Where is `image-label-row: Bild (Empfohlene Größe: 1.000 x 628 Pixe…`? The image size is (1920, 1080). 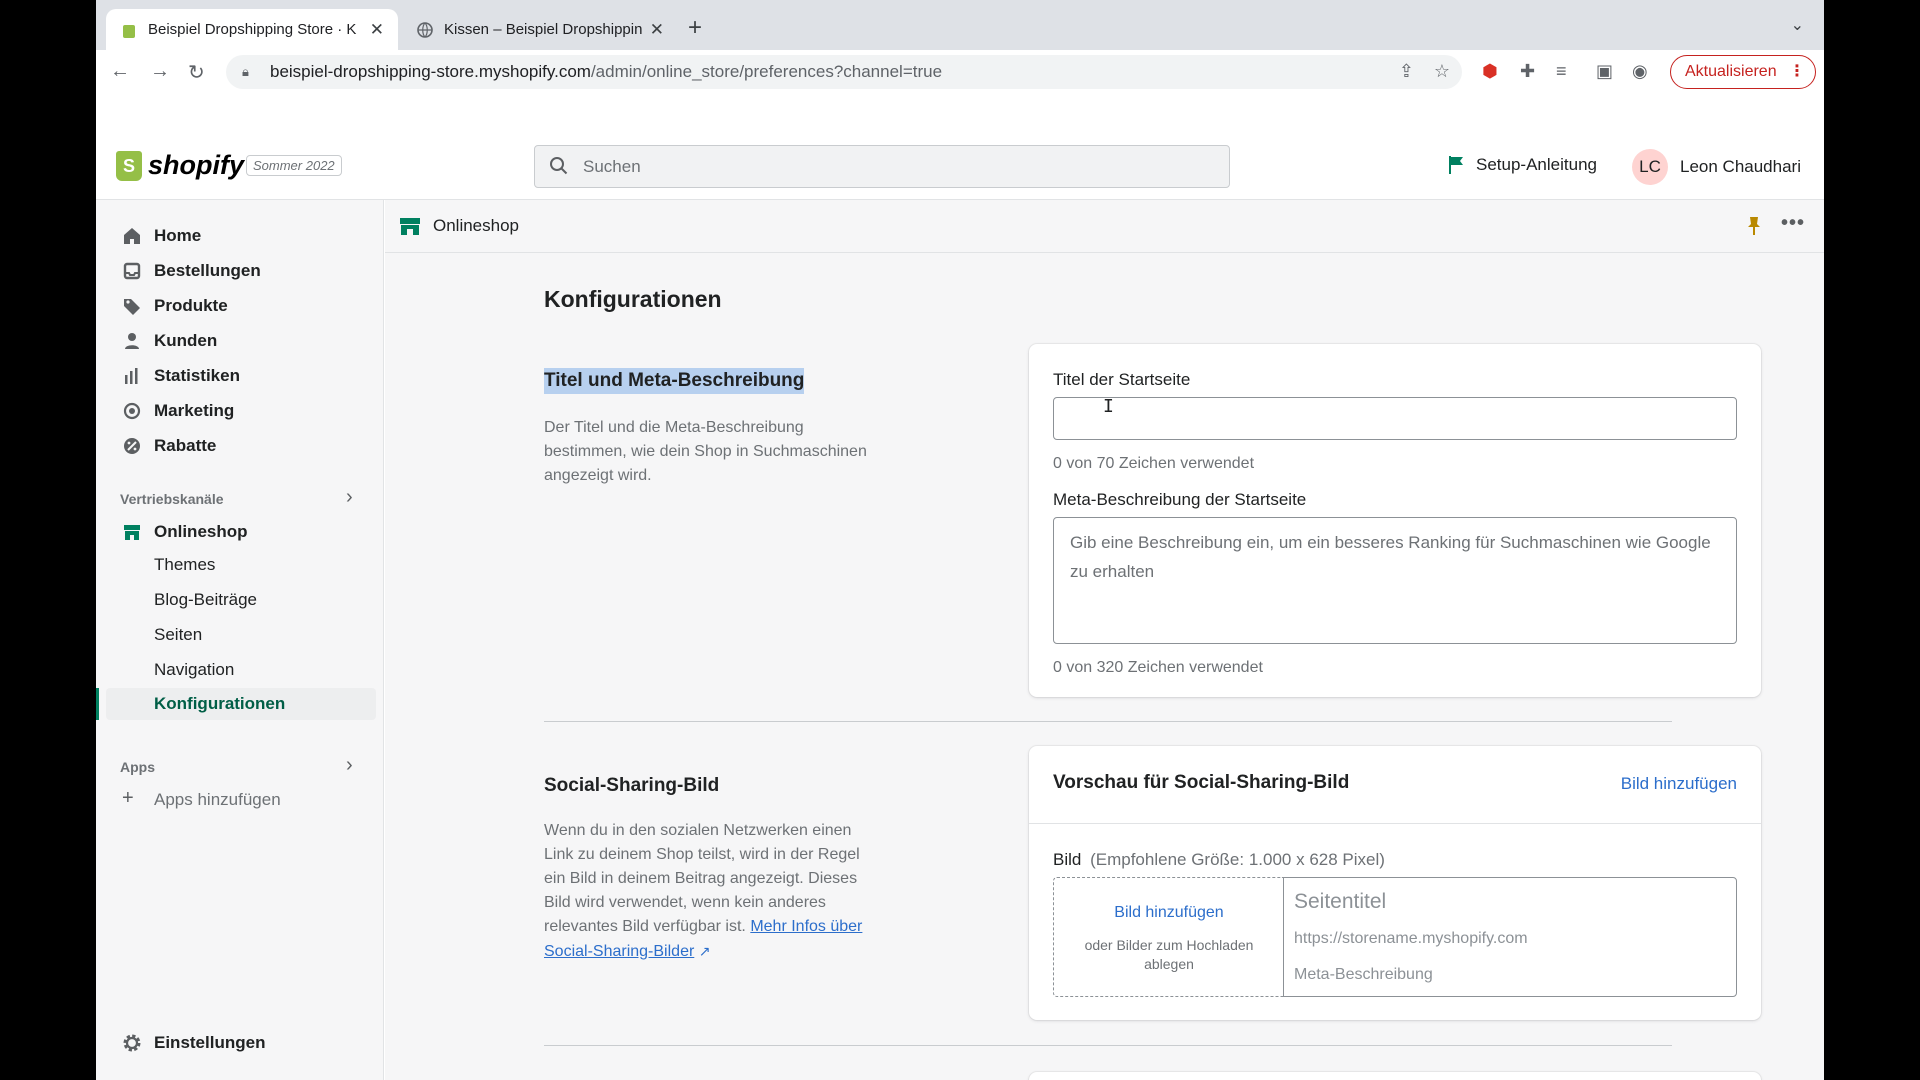 image-label-row: Bild (Empfohlene Größe: 1.000 x 628 Pixe… is located at coordinates (1219, 860).